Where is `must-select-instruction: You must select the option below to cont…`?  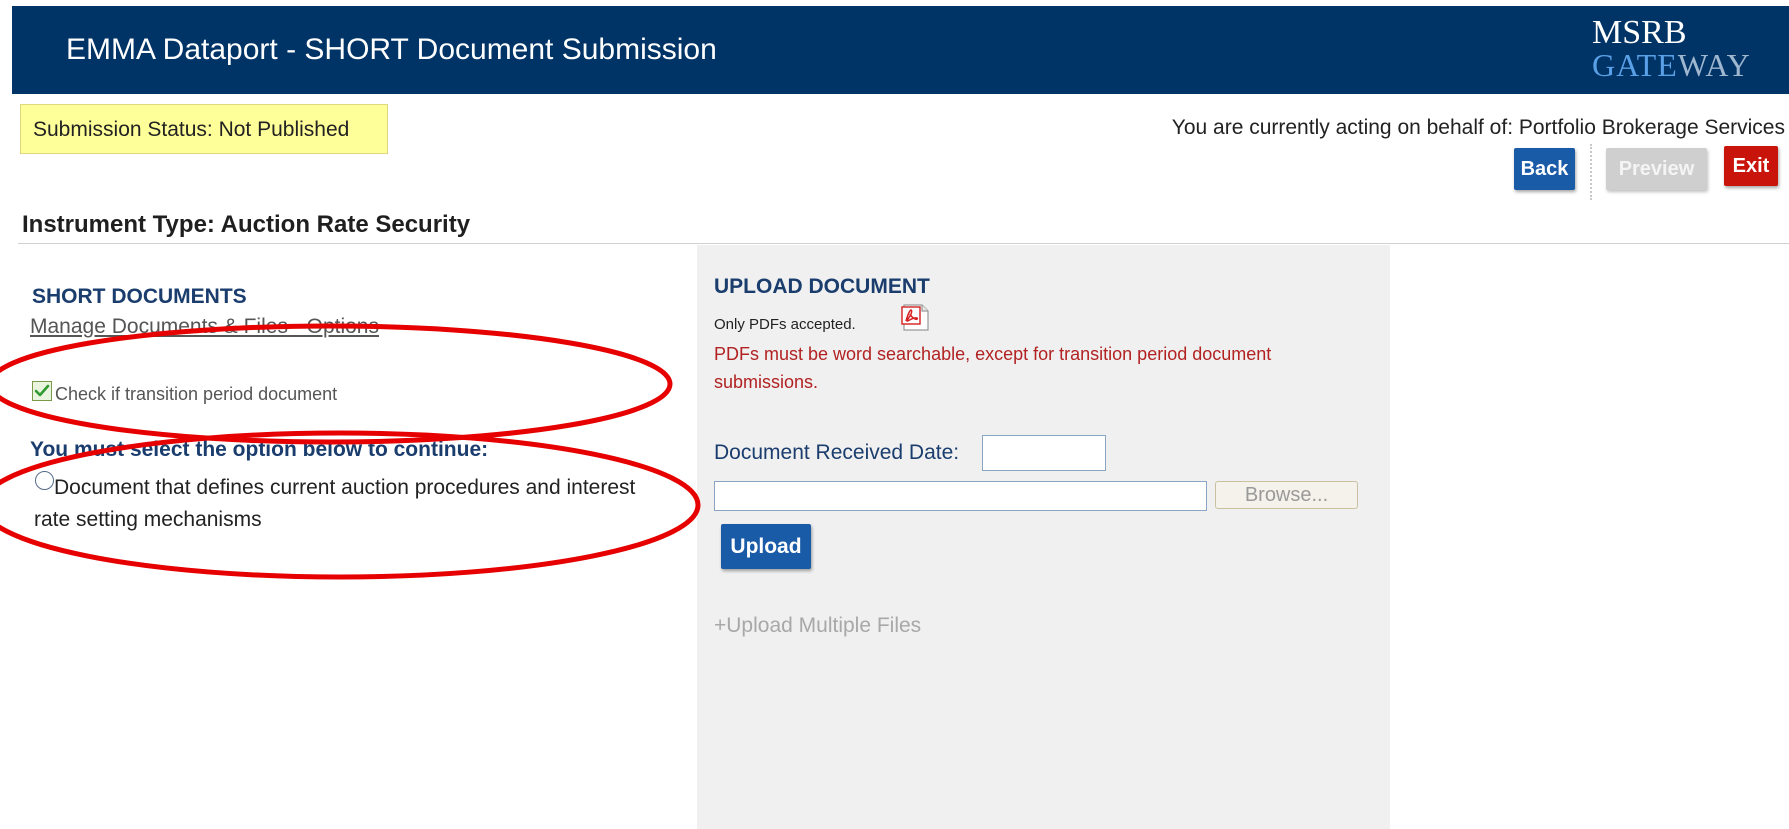
must-select-instruction: You must select the option below to cont… is located at coordinates (259, 449).